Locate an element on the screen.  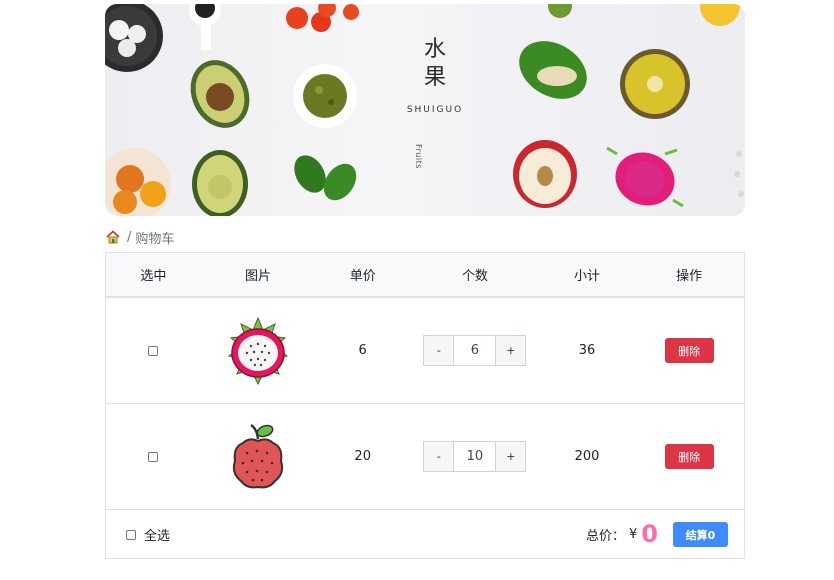
currency-symbol: ¥ is located at coordinates (633, 534).